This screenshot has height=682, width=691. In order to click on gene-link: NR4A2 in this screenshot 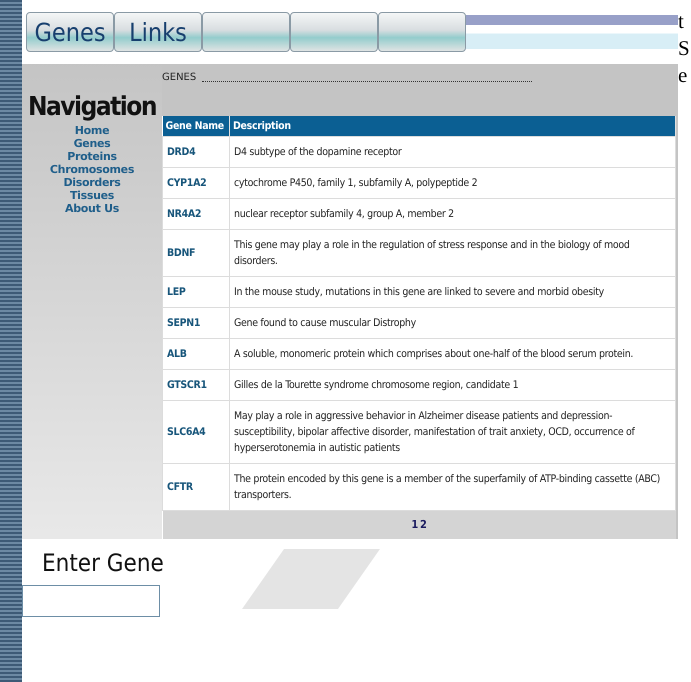, I will do `click(184, 214)`.